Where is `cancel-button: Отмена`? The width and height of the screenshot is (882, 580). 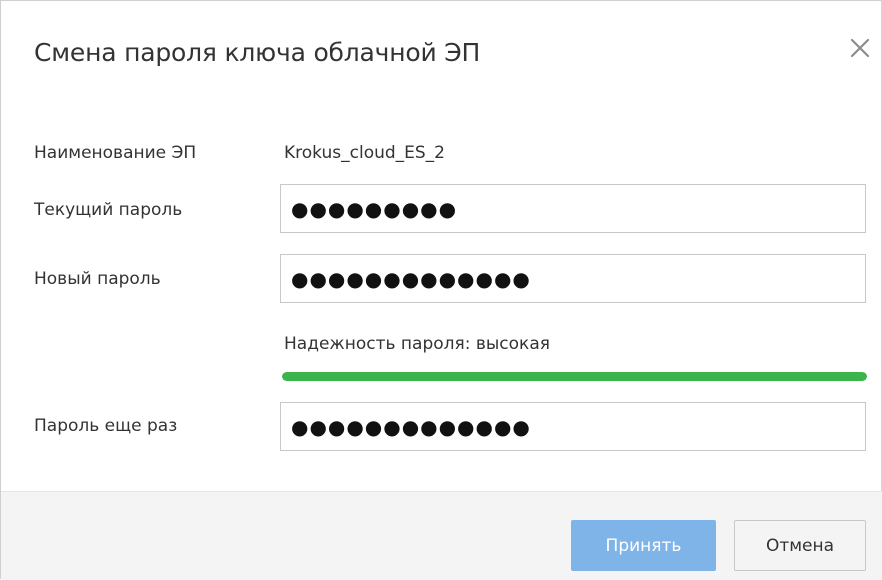 cancel-button: Отмена is located at coordinates (800, 545).